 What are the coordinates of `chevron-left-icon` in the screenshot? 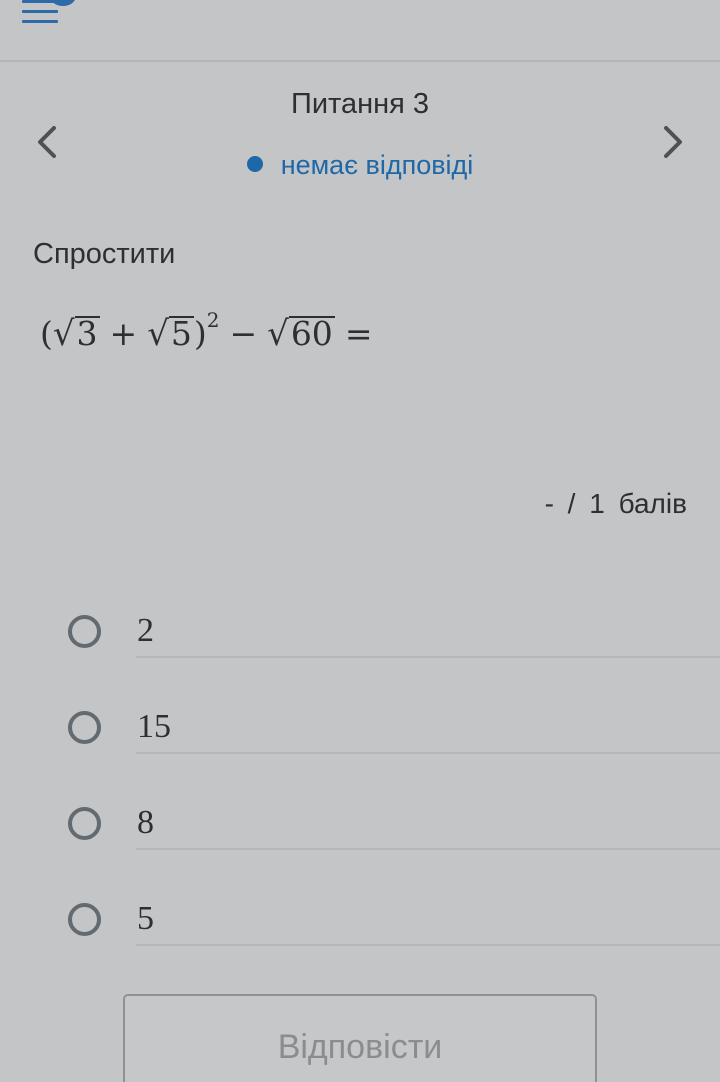 It's located at (47, 142).